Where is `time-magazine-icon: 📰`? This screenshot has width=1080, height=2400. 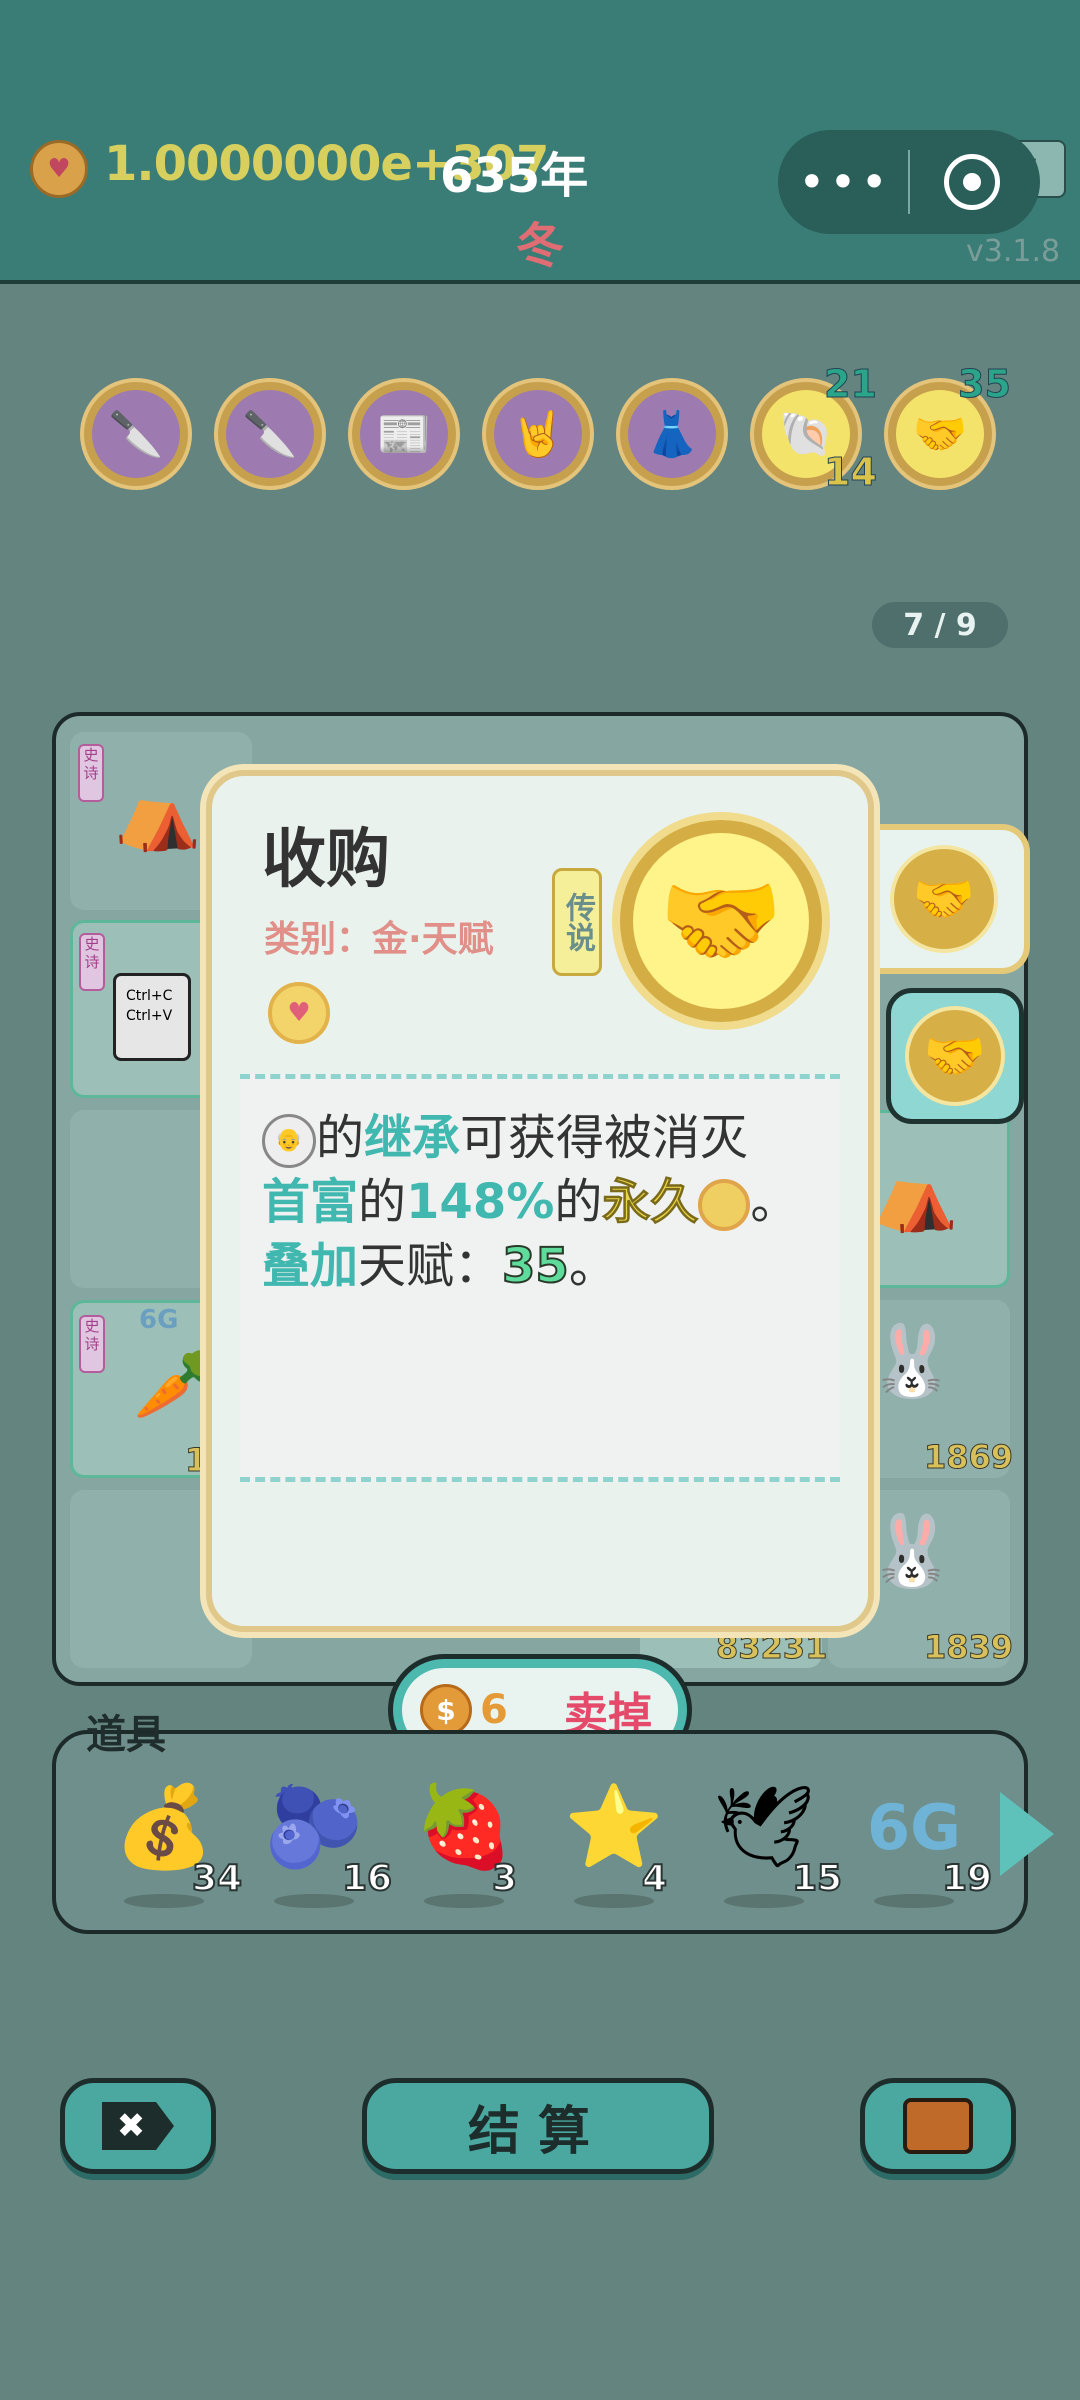 time-magazine-icon: 📰 is located at coordinates (404, 434).